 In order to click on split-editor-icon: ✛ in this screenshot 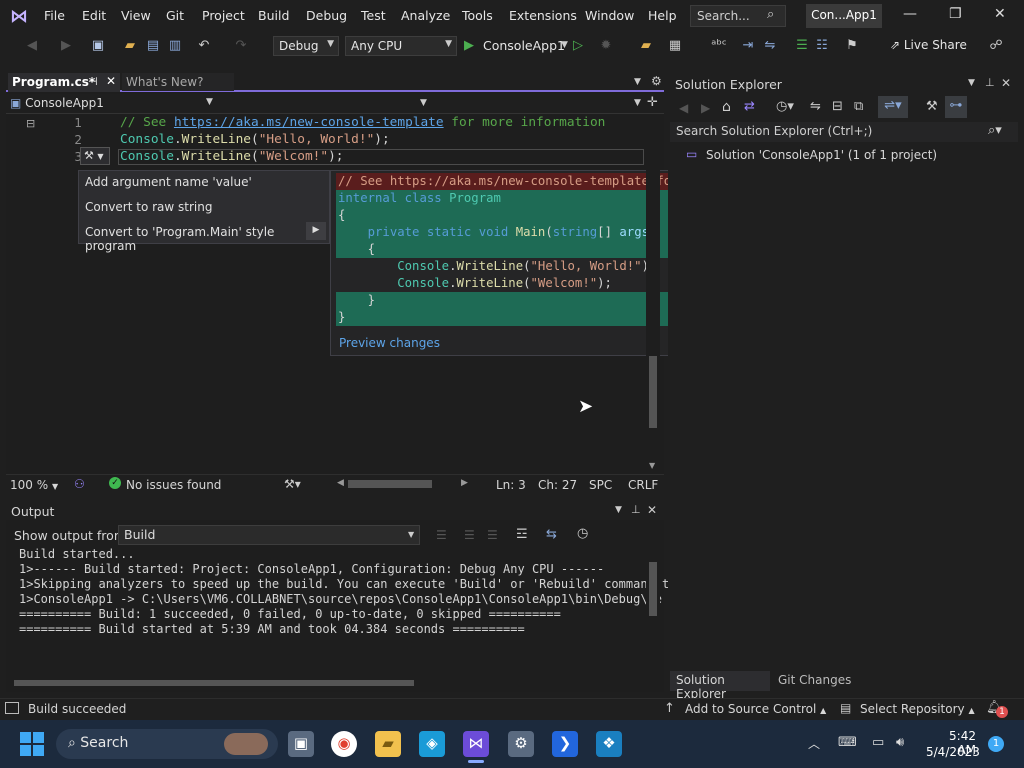, I will do `click(652, 102)`.